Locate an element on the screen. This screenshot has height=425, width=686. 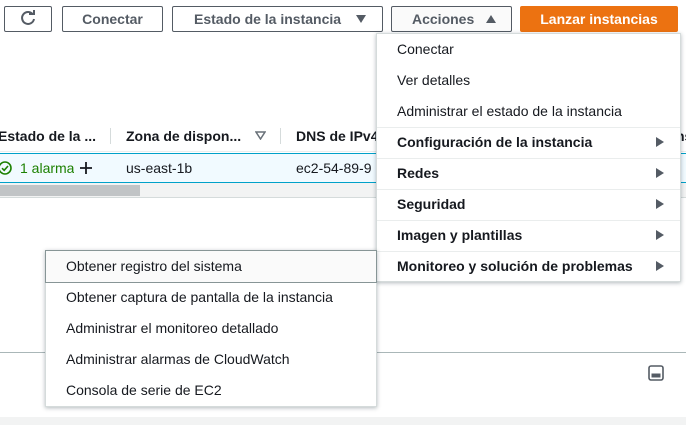
actions-button: Acciones is located at coordinates (451, 19).